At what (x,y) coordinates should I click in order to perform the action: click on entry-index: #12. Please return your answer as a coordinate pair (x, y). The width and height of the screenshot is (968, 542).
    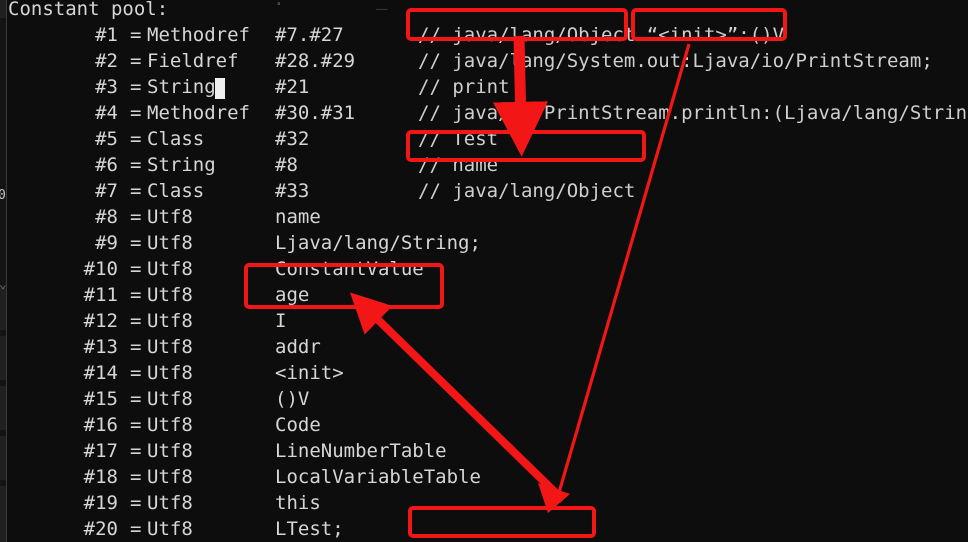
    Looking at the image, I should click on (100, 321).